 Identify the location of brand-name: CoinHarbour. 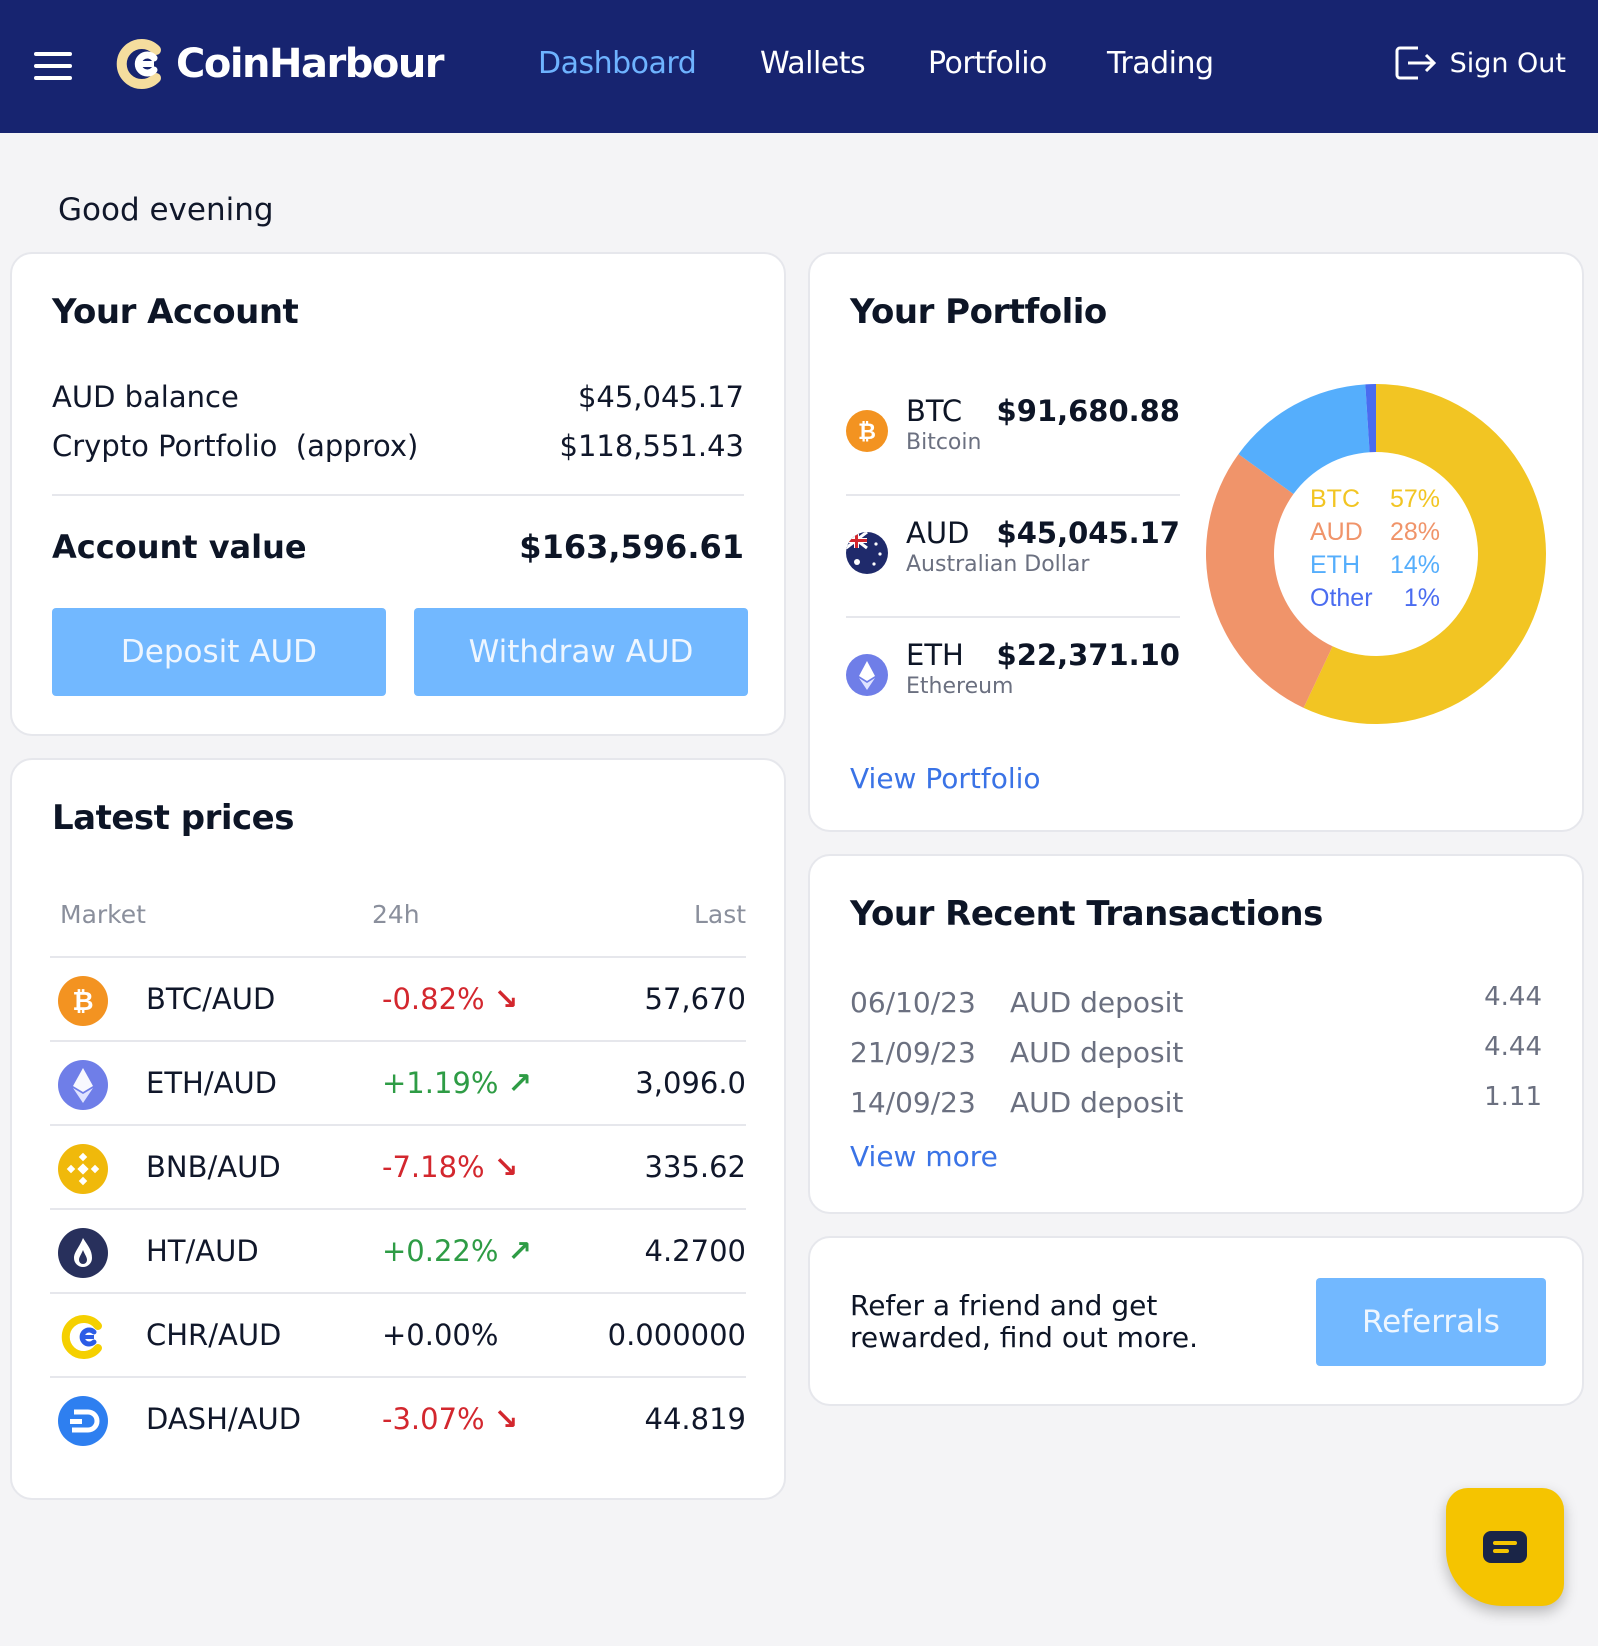
(310, 64).